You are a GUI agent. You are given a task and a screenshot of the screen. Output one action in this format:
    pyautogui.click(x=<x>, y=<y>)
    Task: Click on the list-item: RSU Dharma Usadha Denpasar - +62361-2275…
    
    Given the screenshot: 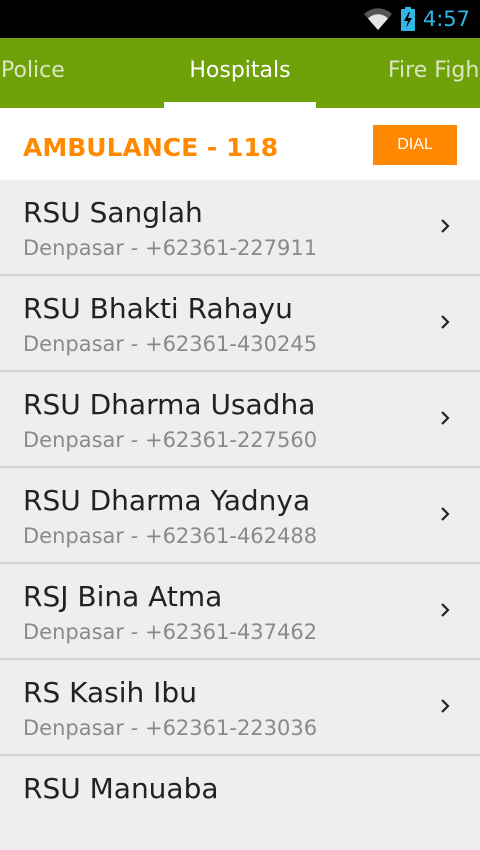 What is the action you would take?
    pyautogui.click(x=240, y=418)
    